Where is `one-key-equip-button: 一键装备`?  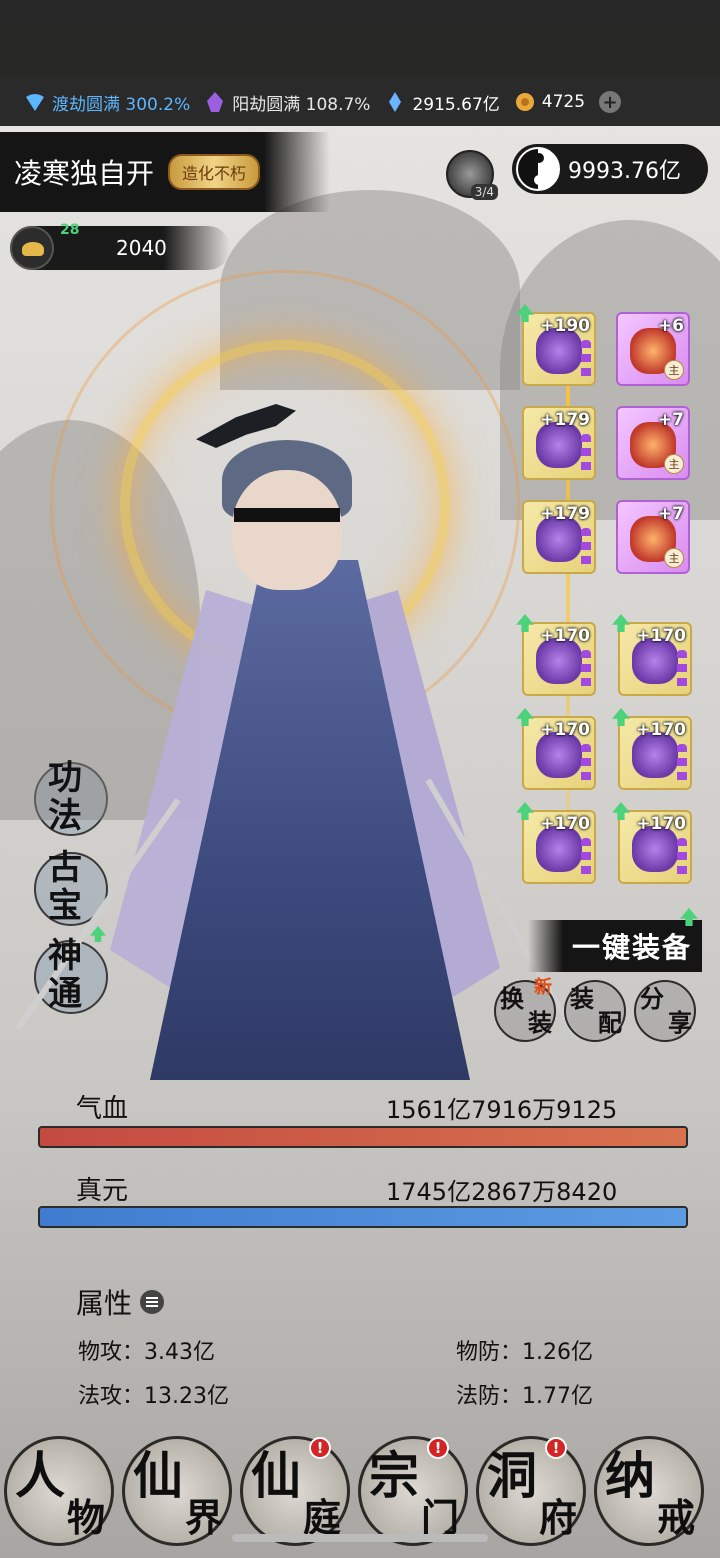 one-key-equip-button: 一键装备 is located at coordinates (615, 940).